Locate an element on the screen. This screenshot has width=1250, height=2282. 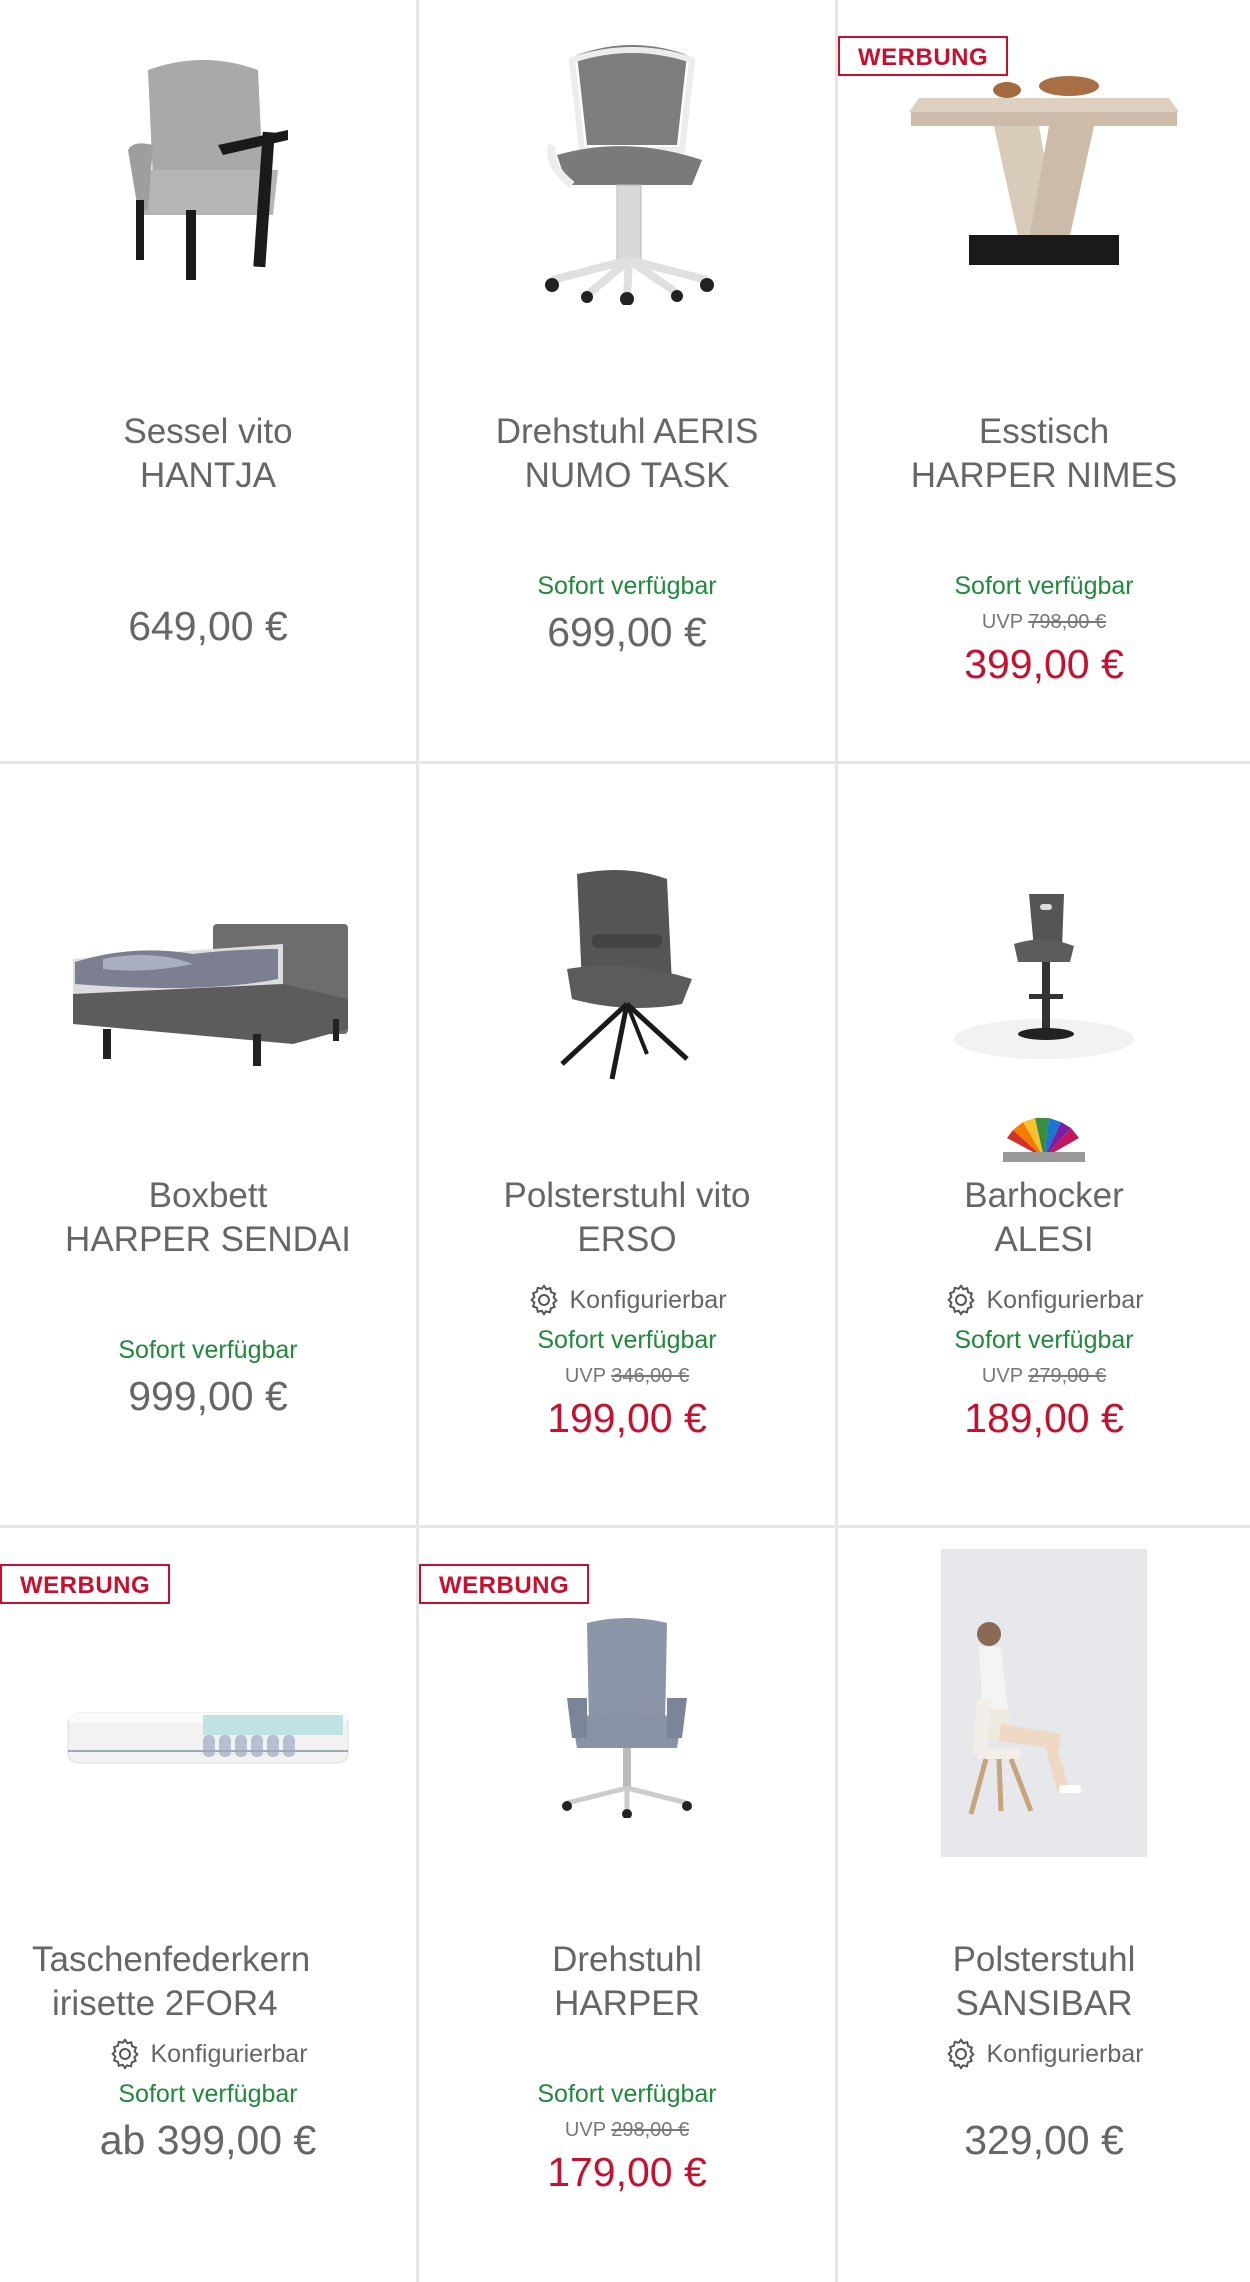
mattress-image is located at coordinates (208, 1738).